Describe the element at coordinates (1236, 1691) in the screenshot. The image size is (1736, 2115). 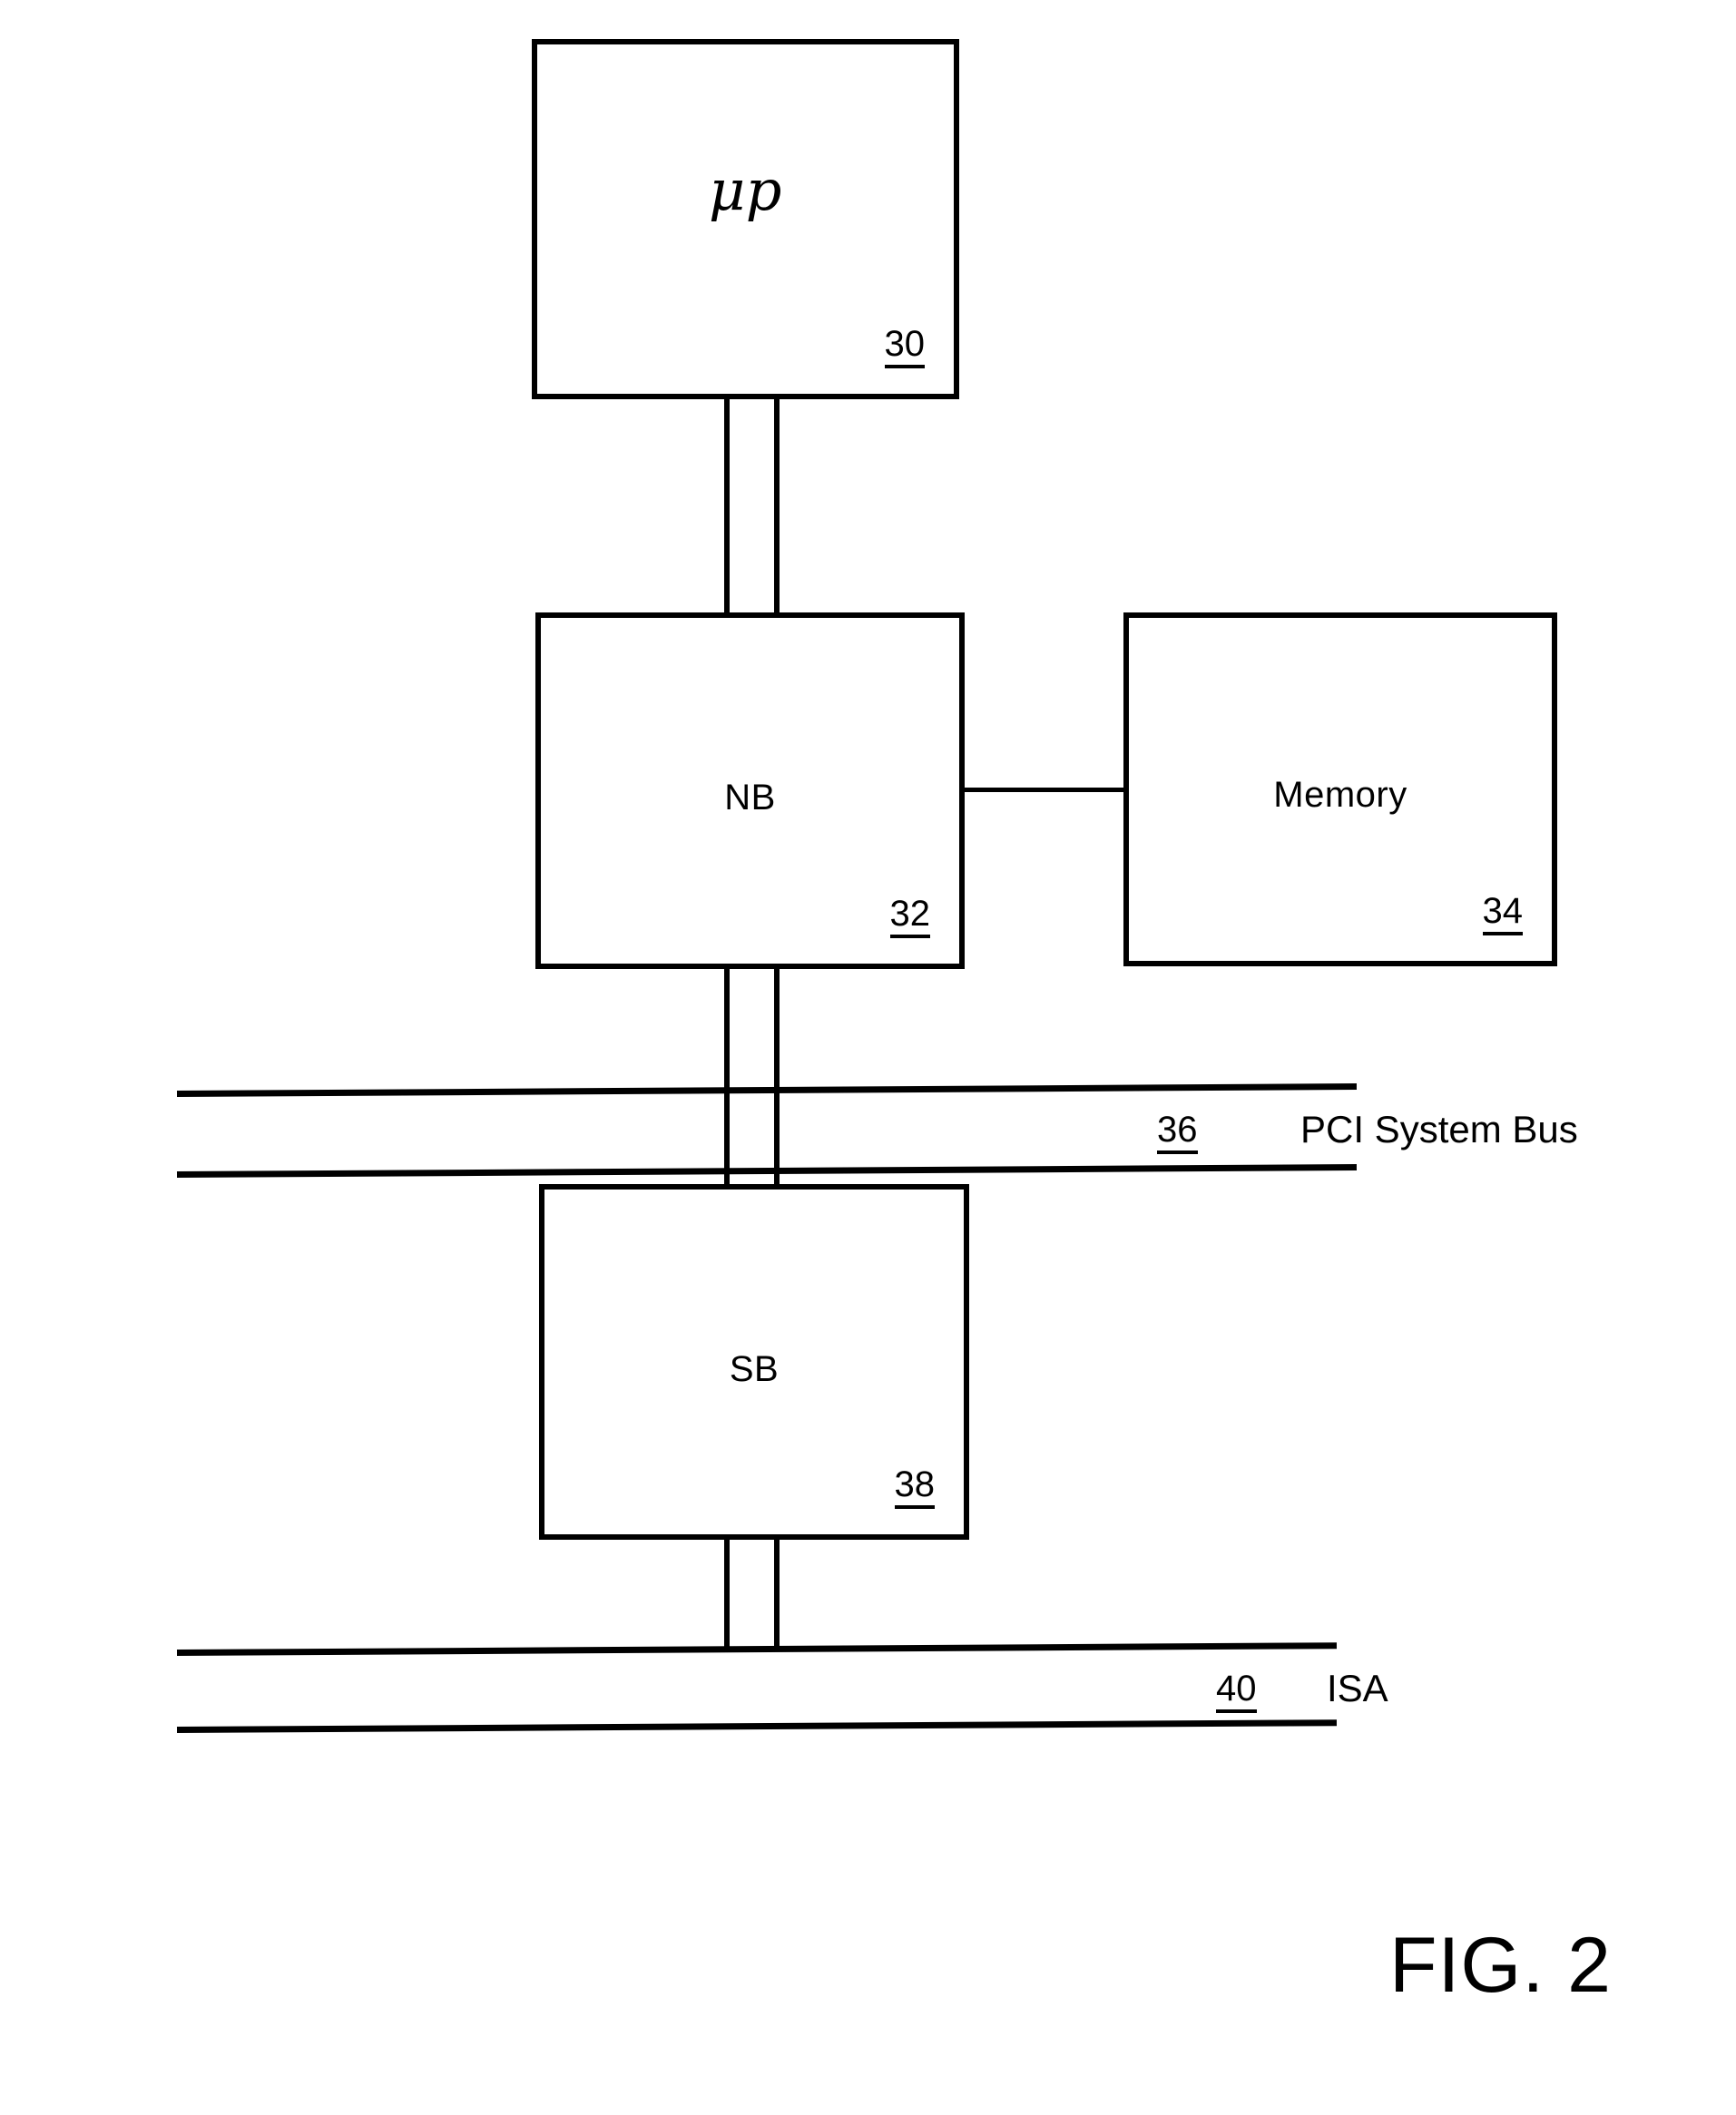
I see `reference-numeral-40: 40` at that location.